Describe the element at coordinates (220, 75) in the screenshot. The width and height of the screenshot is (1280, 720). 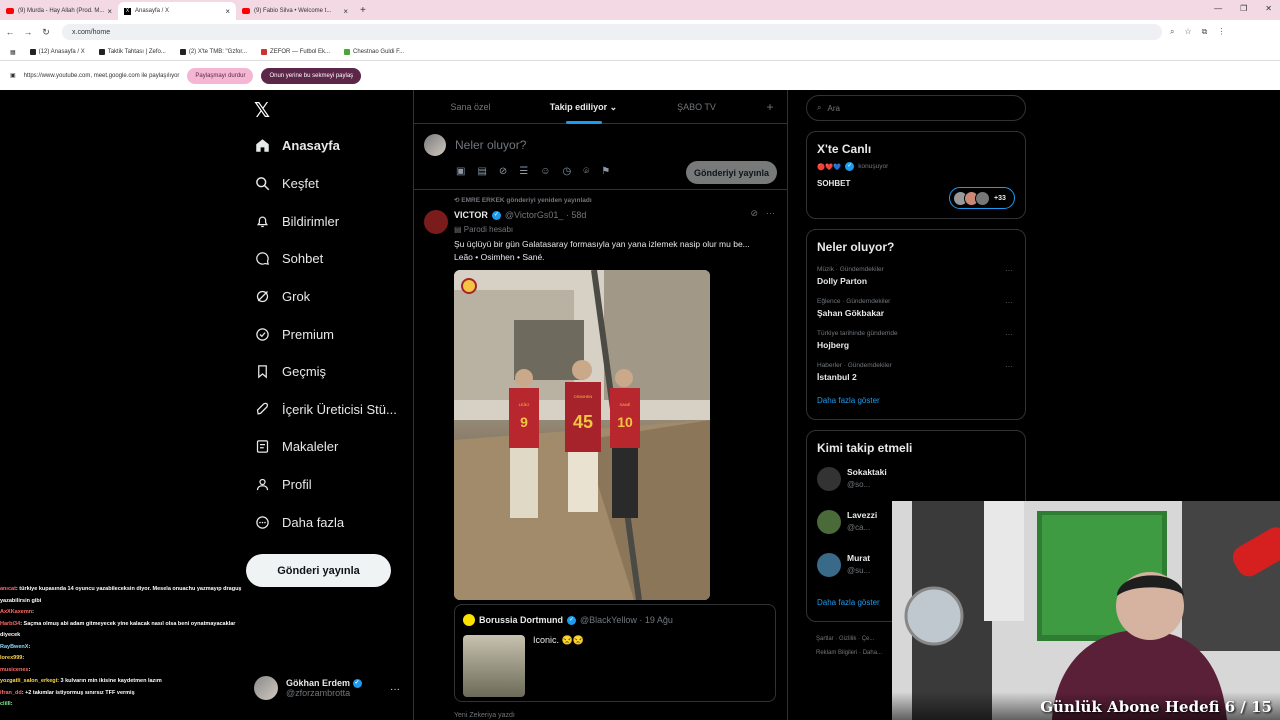
I see `stop-sharing-button: Paylaşmayı durdur` at that location.